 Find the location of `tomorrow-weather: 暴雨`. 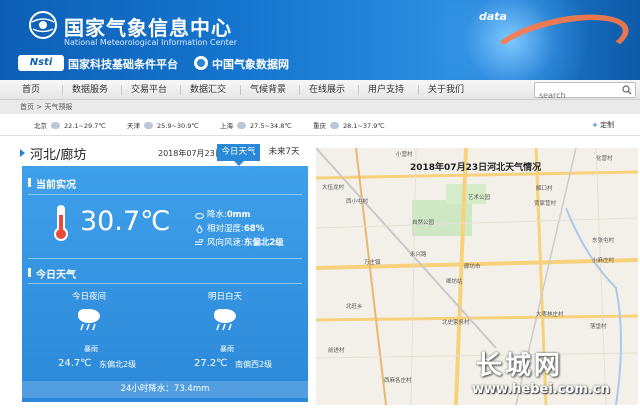

tomorrow-weather: 暴雨 is located at coordinates (227, 349).